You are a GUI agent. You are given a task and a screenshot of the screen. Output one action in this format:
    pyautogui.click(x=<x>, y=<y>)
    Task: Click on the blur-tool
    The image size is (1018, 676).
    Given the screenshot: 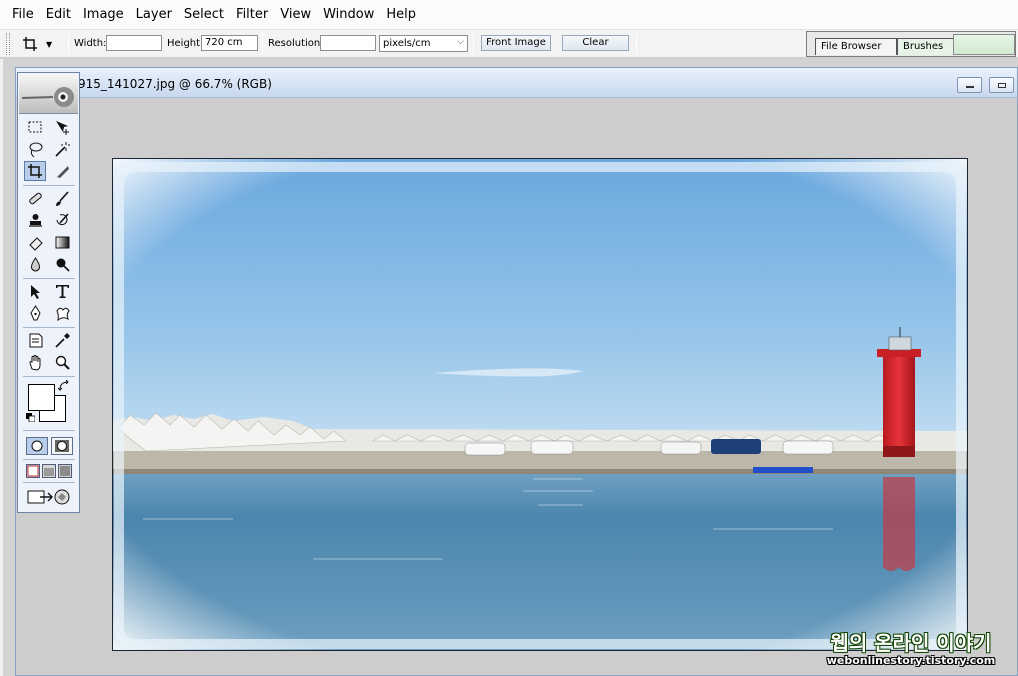 What is the action you would take?
    pyautogui.click(x=35, y=264)
    